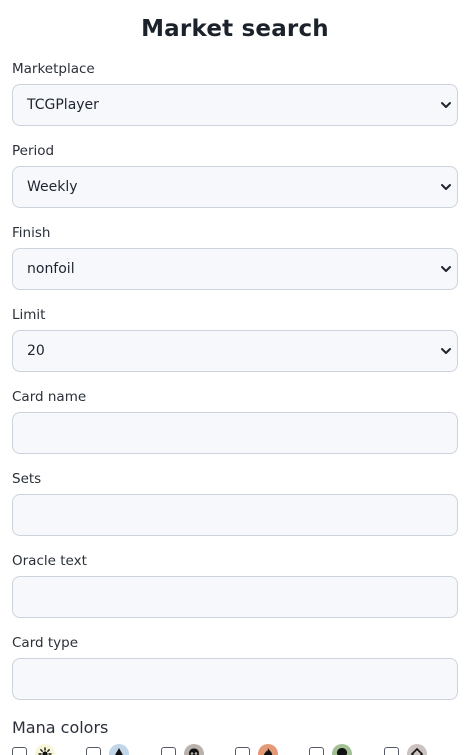 The image size is (470, 755). What do you see at coordinates (27, 479) in the screenshot?
I see `sets-label: Sets` at bounding box center [27, 479].